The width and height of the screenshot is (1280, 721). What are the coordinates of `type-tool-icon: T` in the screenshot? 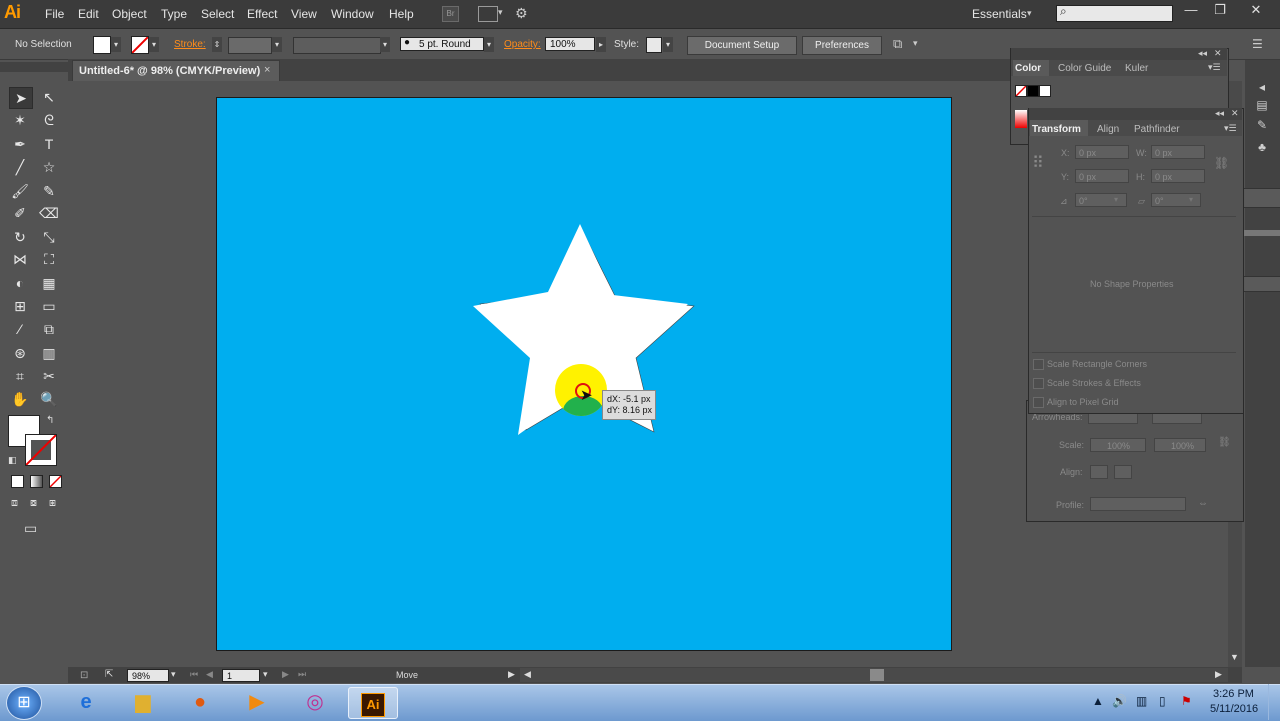 It's located at (49, 144).